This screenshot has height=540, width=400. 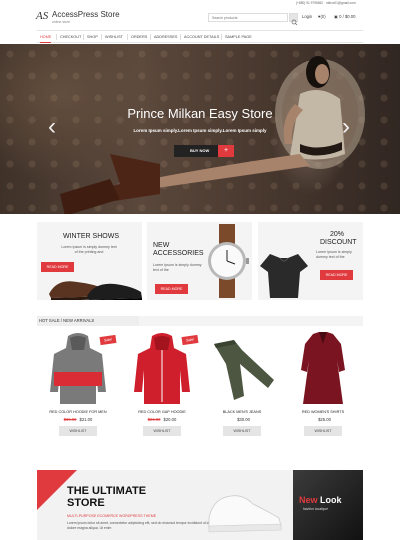 I want to click on old-price: $35.00, so click(x=70, y=419).